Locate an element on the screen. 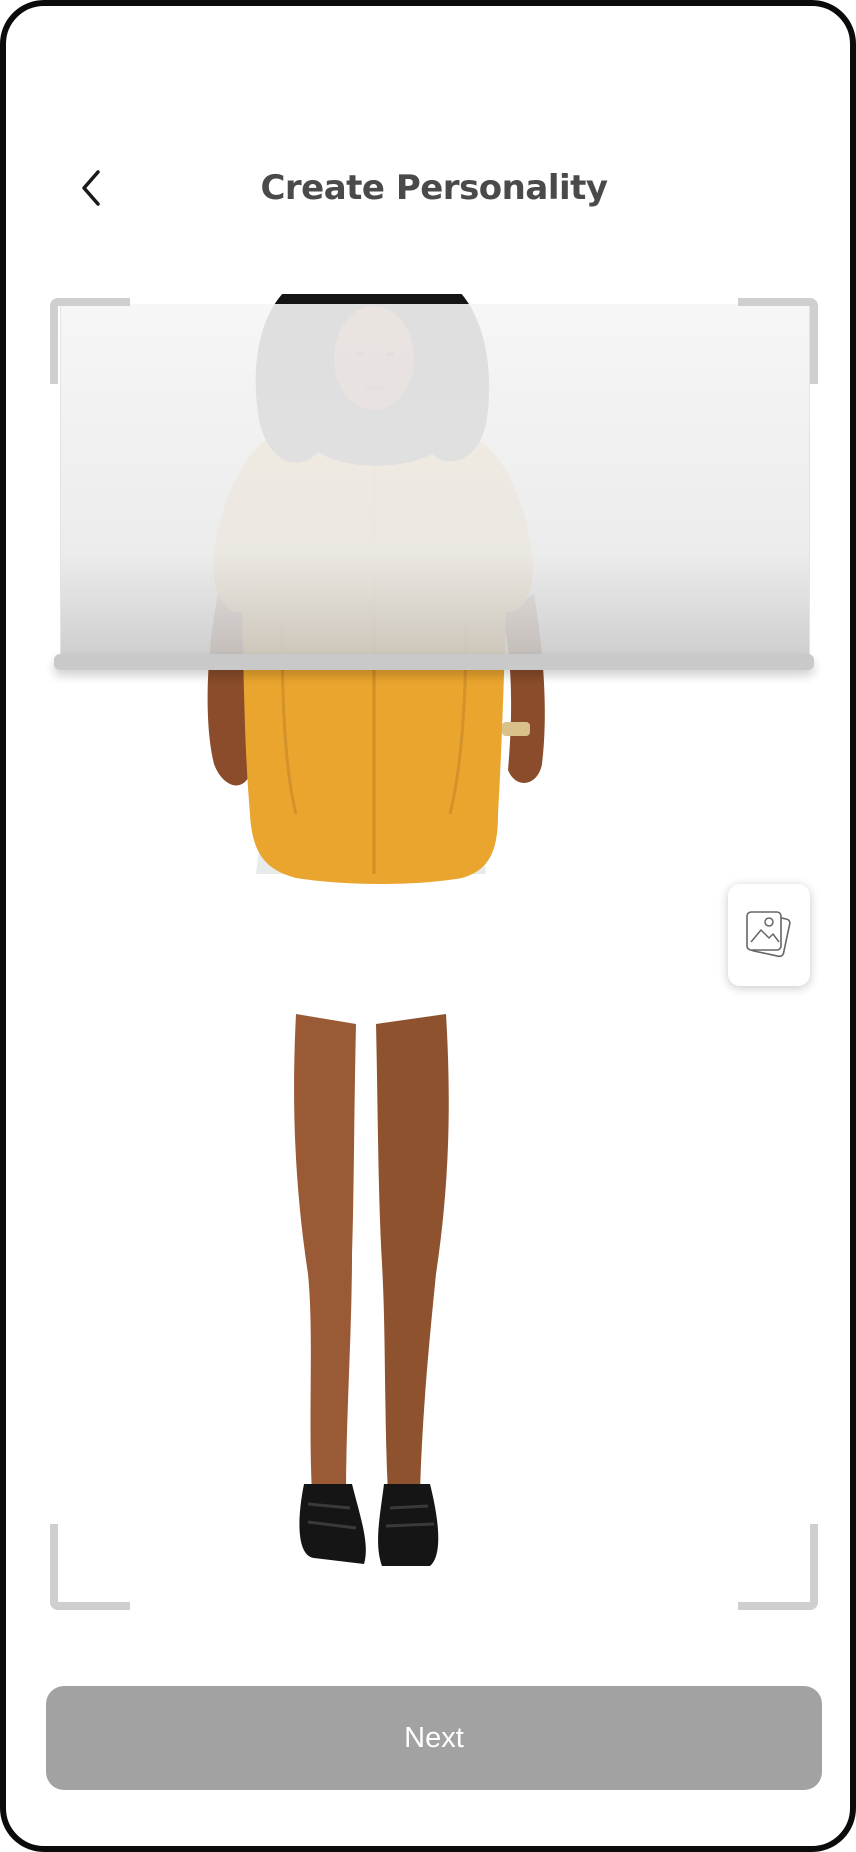 The image size is (856, 1852). viewfinder-corner-bottom-right is located at coordinates (778, 1567).